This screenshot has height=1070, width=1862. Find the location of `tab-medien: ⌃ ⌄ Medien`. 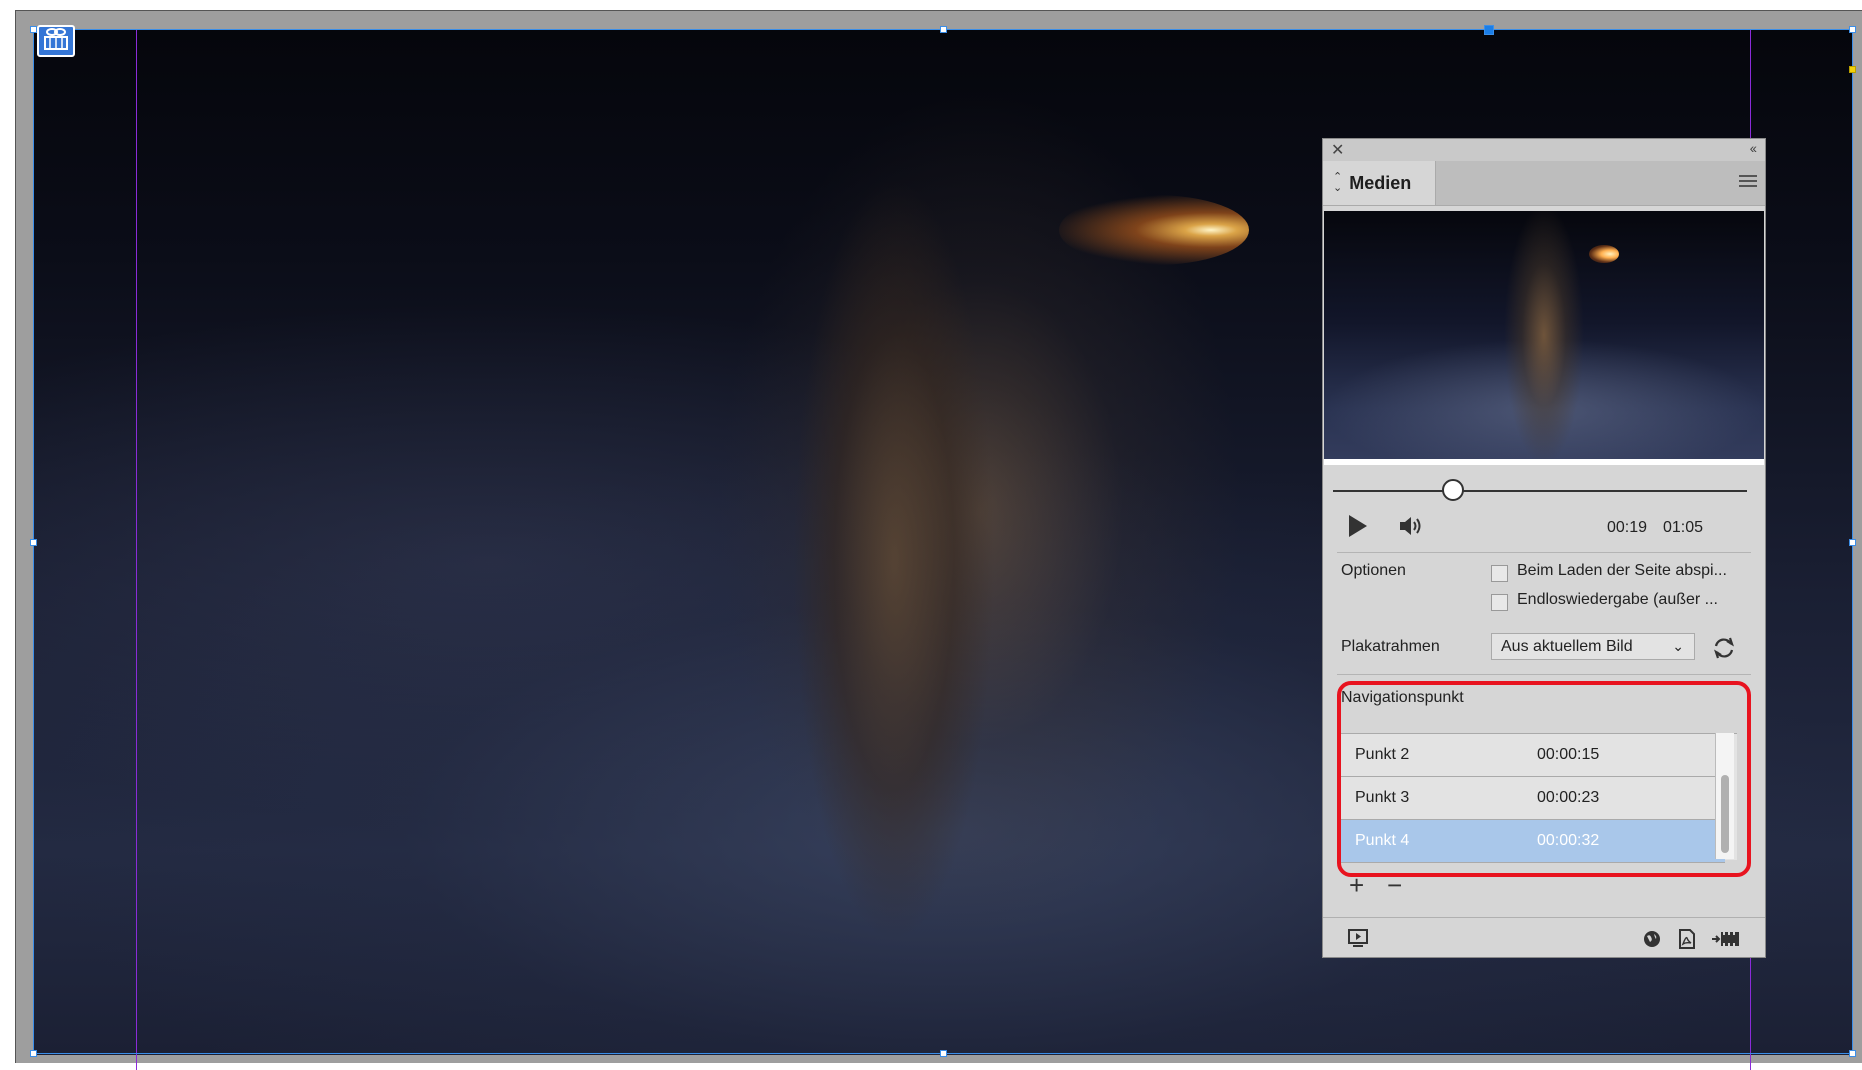

tab-medien: ⌃ ⌄ Medien is located at coordinates (1379, 183).